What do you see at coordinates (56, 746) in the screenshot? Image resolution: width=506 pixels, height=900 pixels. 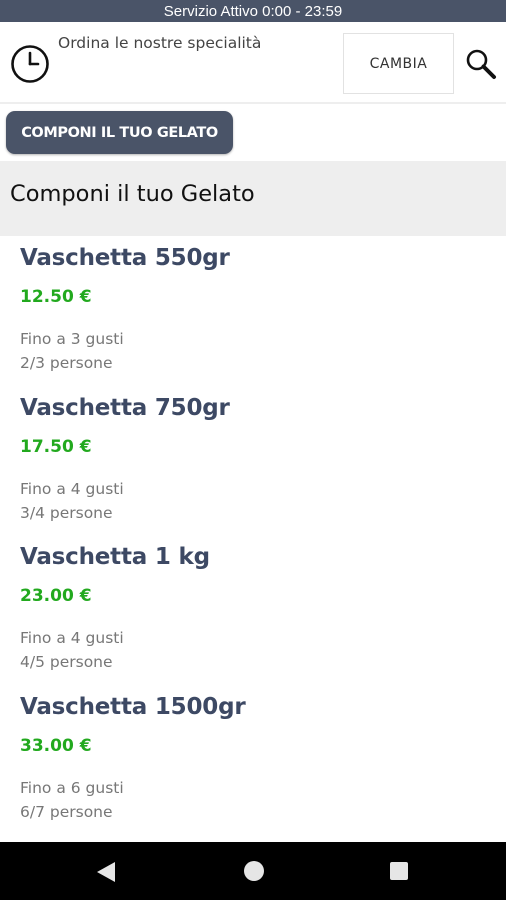 I see `product-price: 33.00 €` at bounding box center [56, 746].